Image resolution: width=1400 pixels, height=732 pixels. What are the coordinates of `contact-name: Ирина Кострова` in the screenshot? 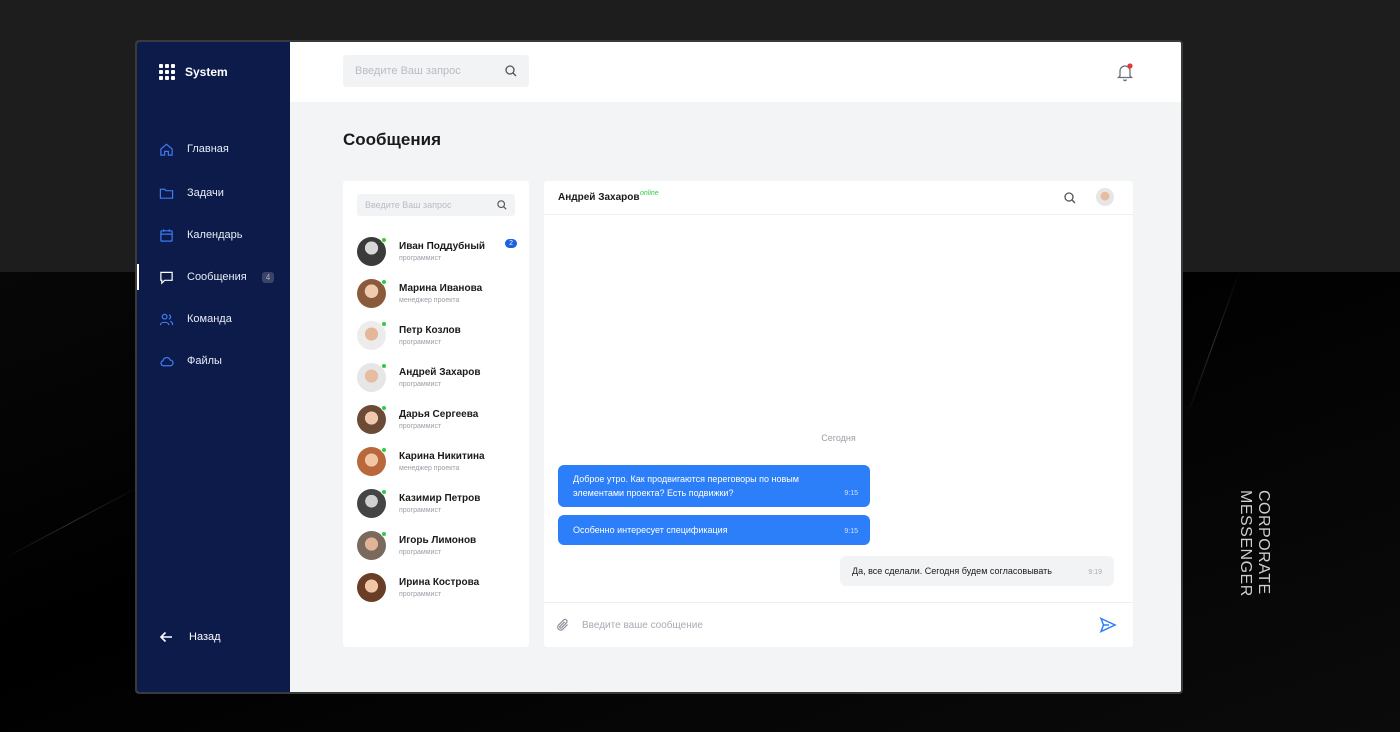 It's located at (439, 582).